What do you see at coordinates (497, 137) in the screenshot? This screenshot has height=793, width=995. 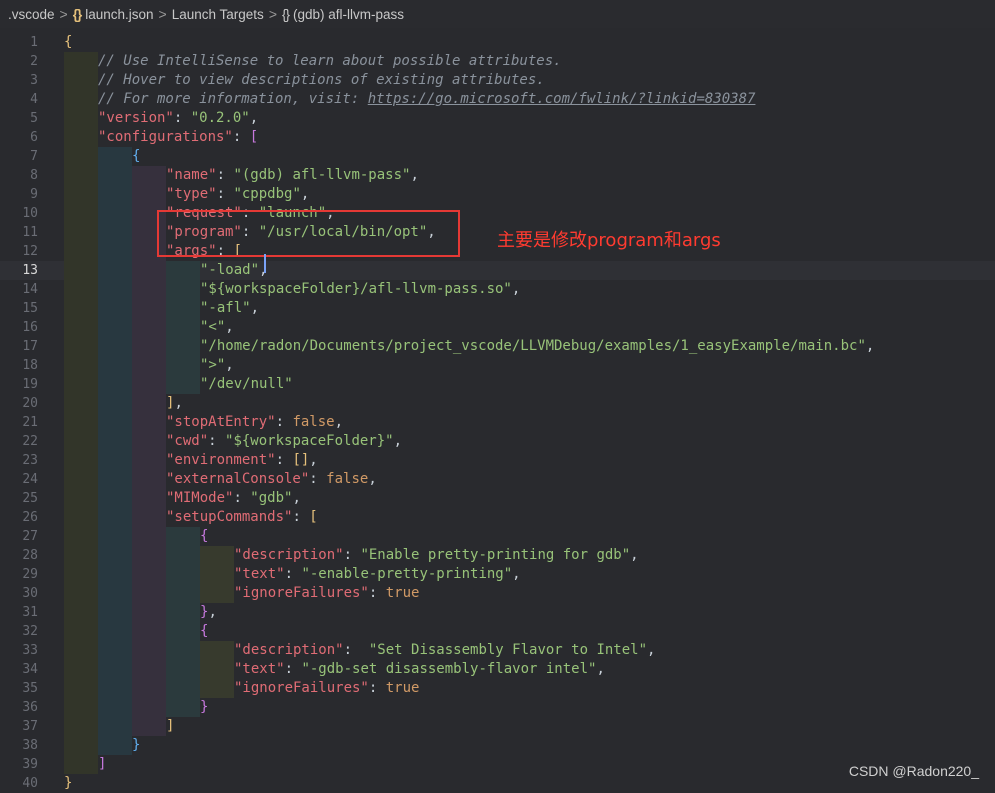 I see `code-line: 6 "configurations": [` at bounding box center [497, 137].